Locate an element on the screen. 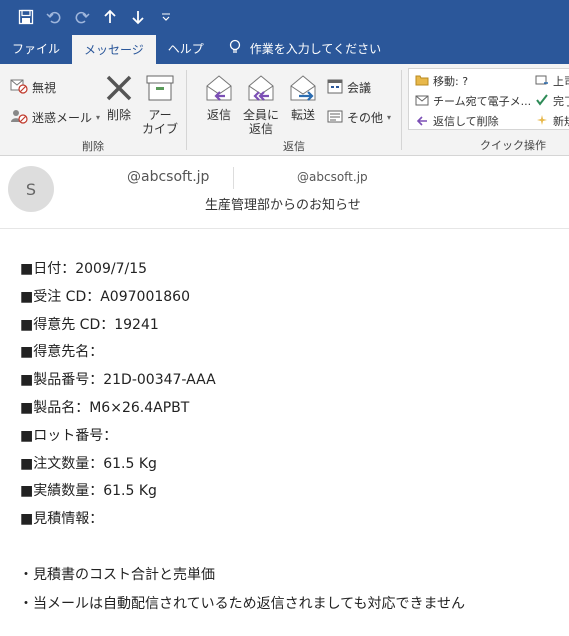 This screenshot has height=636, width=569. down-arrow-icon is located at coordinates (138, 17).